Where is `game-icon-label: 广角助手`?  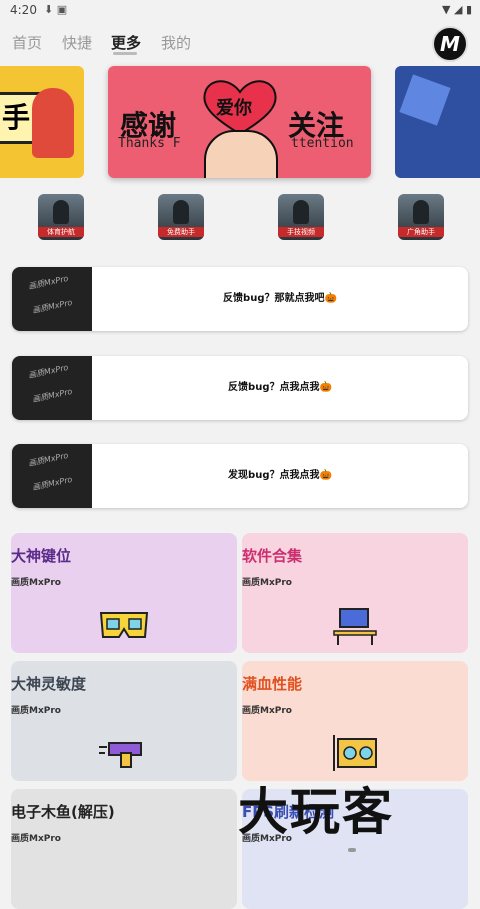 game-icon-label: 广角助手 is located at coordinates (421, 232).